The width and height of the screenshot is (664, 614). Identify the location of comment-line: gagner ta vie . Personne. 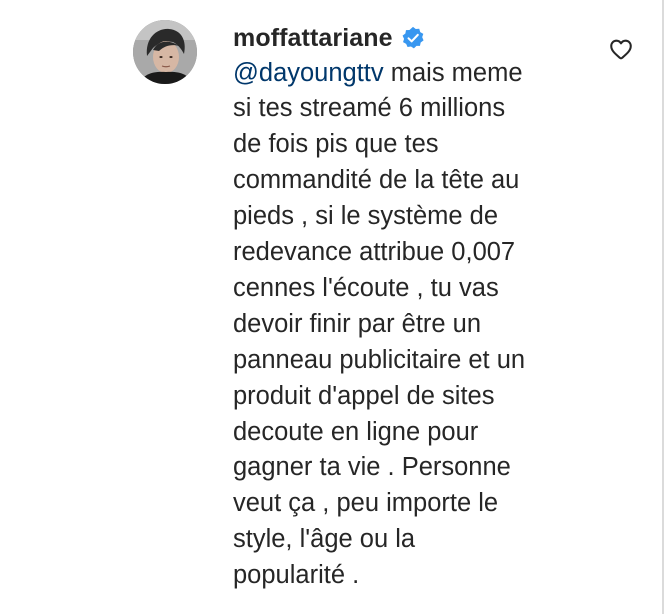
(372, 467).